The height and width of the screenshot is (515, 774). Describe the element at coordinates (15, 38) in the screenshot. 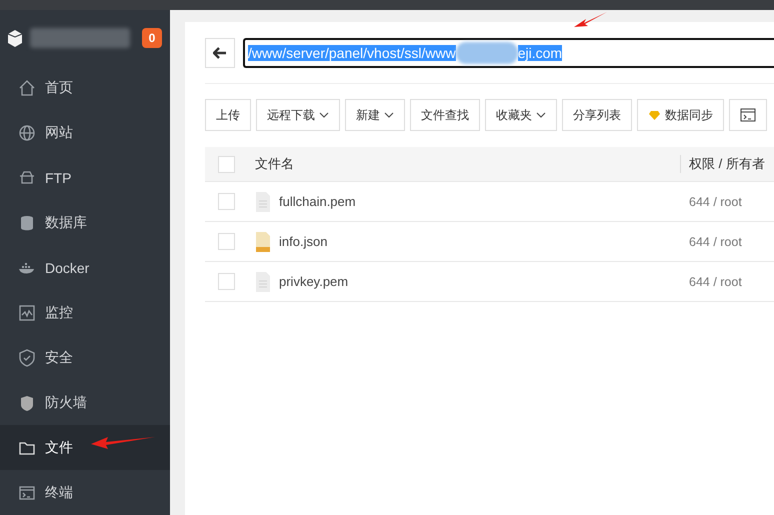

I see `logo-icon` at that location.